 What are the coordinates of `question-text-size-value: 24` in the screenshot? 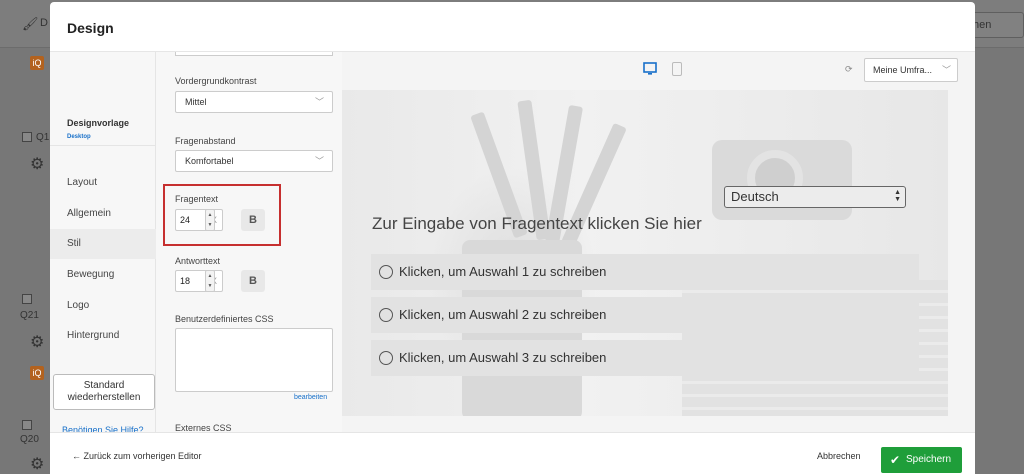 It's located at (185, 220).